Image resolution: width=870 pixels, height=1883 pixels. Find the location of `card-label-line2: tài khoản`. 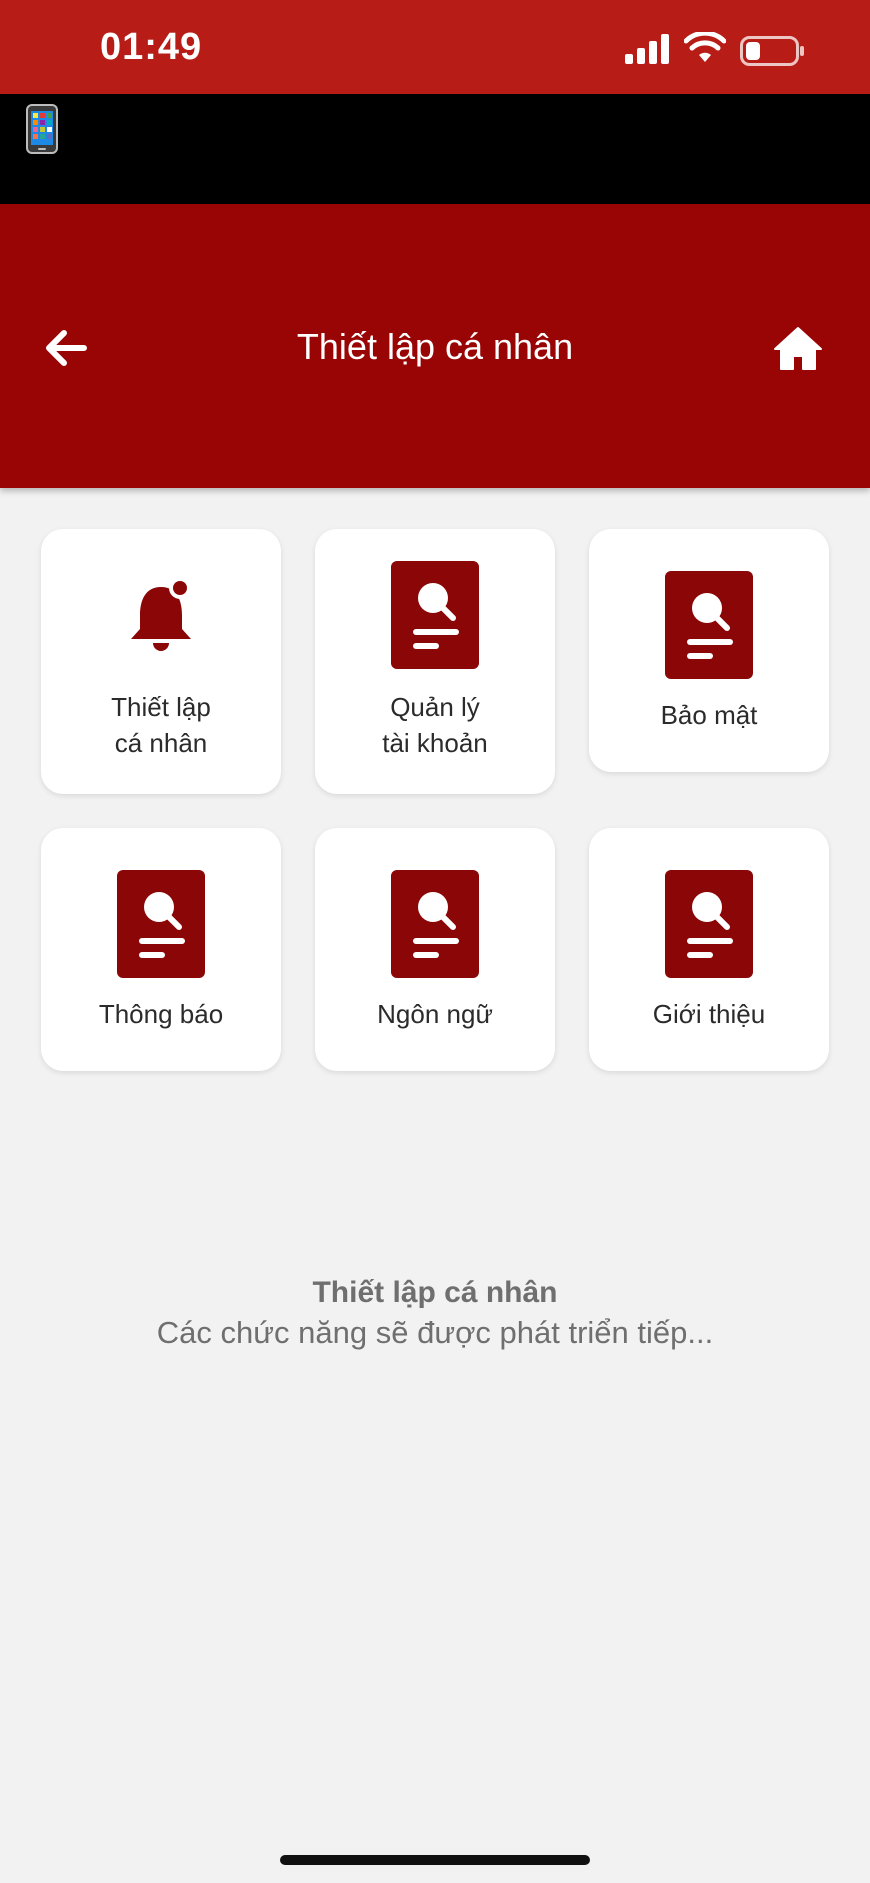

card-label-line2: tài khoản is located at coordinates (435, 743).